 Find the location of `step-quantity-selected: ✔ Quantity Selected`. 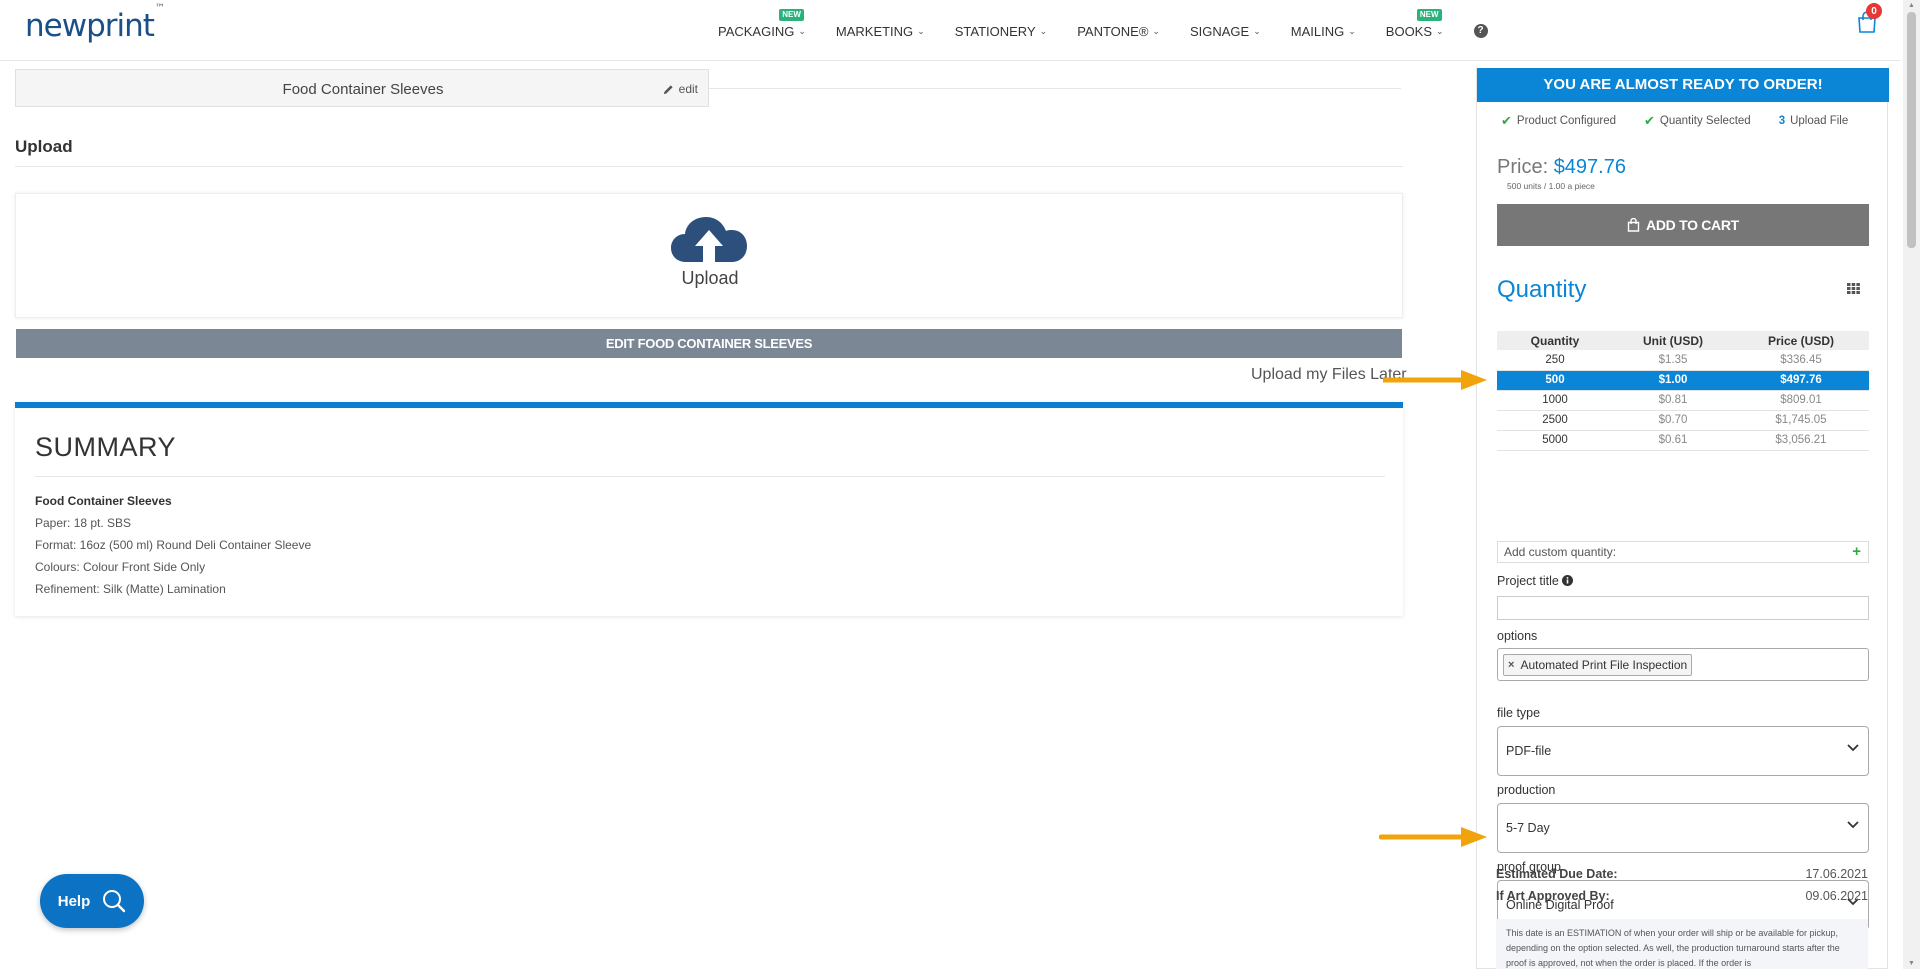

step-quantity-selected: ✔ Quantity Selected is located at coordinates (1697, 121).